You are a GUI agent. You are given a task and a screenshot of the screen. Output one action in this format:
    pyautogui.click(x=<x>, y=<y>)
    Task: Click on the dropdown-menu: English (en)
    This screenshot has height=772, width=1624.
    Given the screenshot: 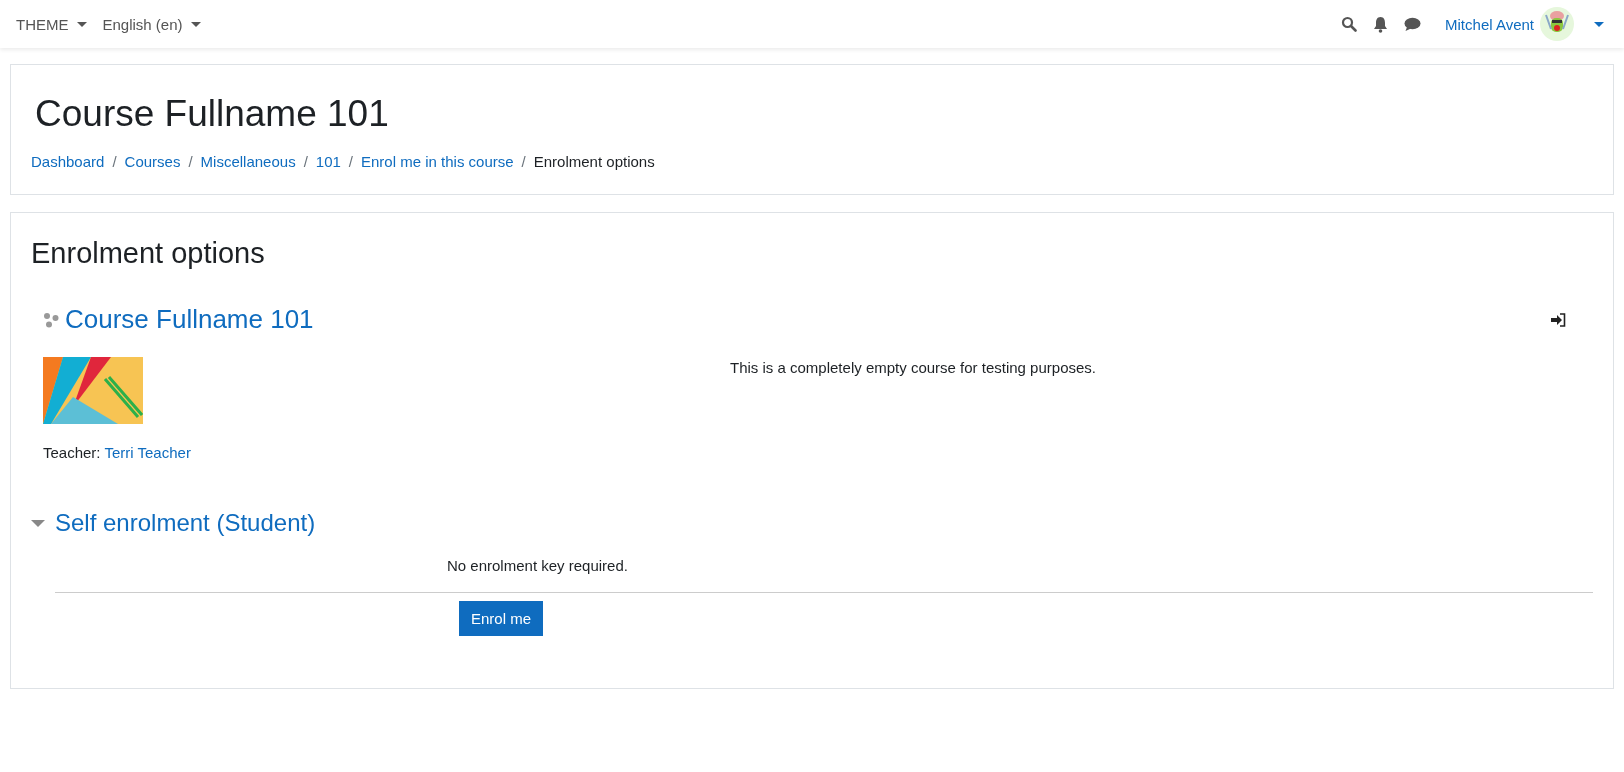 What is the action you would take?
    pyautogui.click(x=151, y=24)
    